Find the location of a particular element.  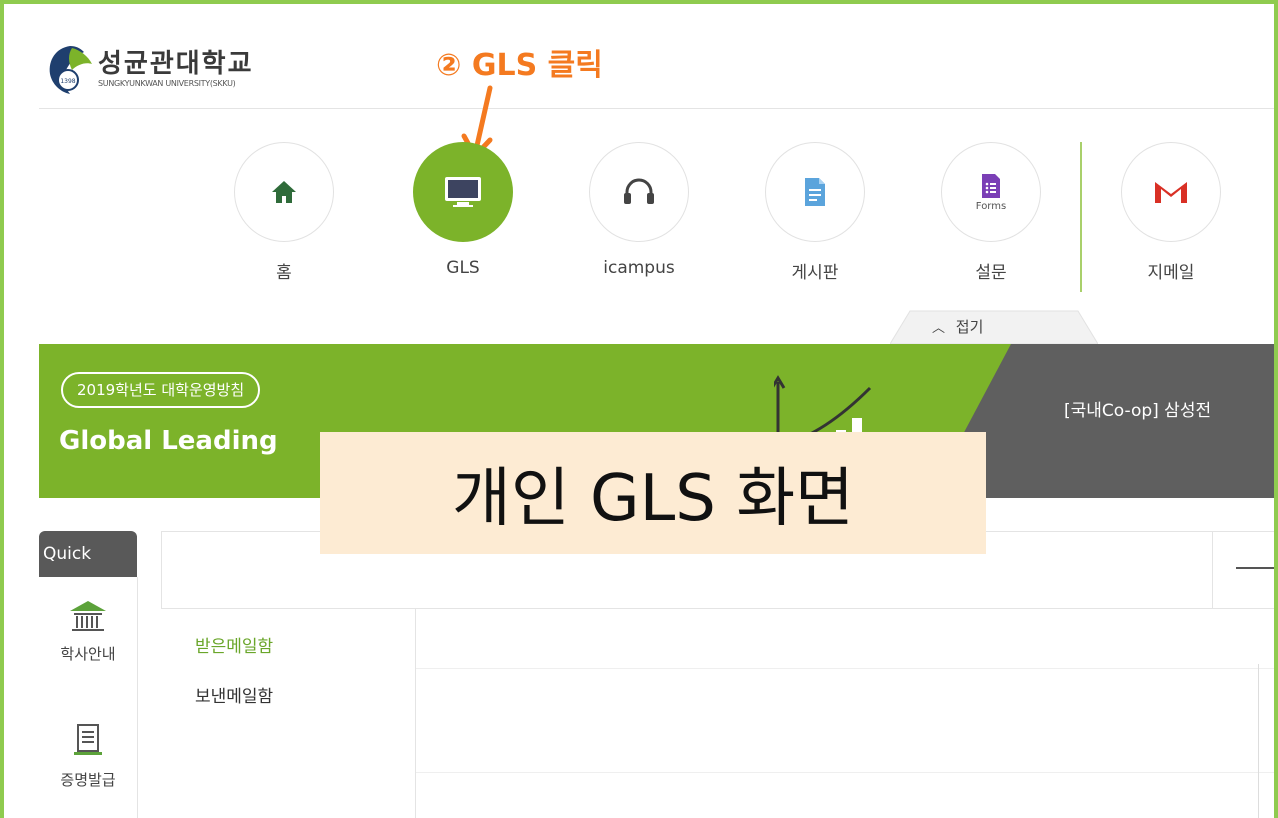

headset-icon is located at coordinates (639, 191).